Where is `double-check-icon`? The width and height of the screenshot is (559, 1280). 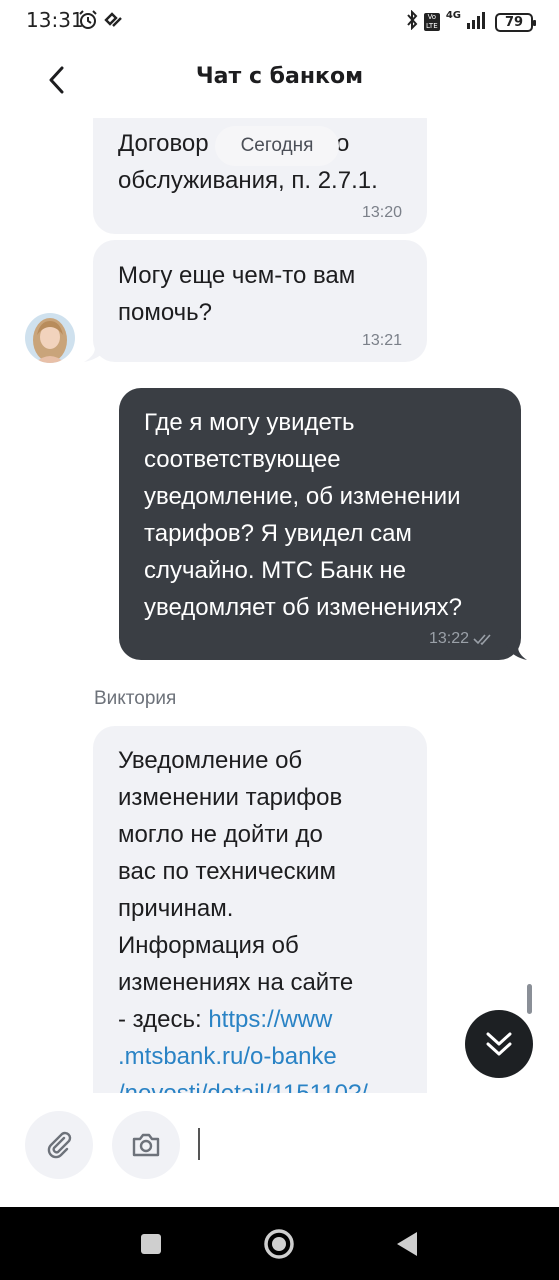 double-check-icon is located at coordinates (482, 639).